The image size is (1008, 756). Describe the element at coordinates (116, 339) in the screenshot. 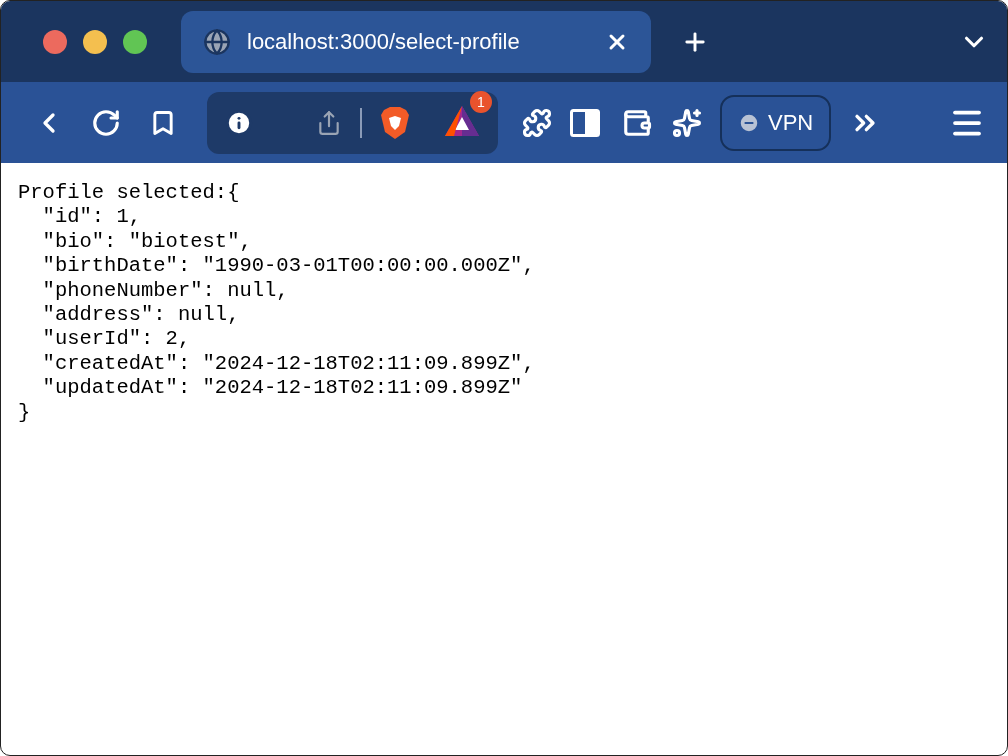

I see `json-text-line: "userId": 2,` at that location.